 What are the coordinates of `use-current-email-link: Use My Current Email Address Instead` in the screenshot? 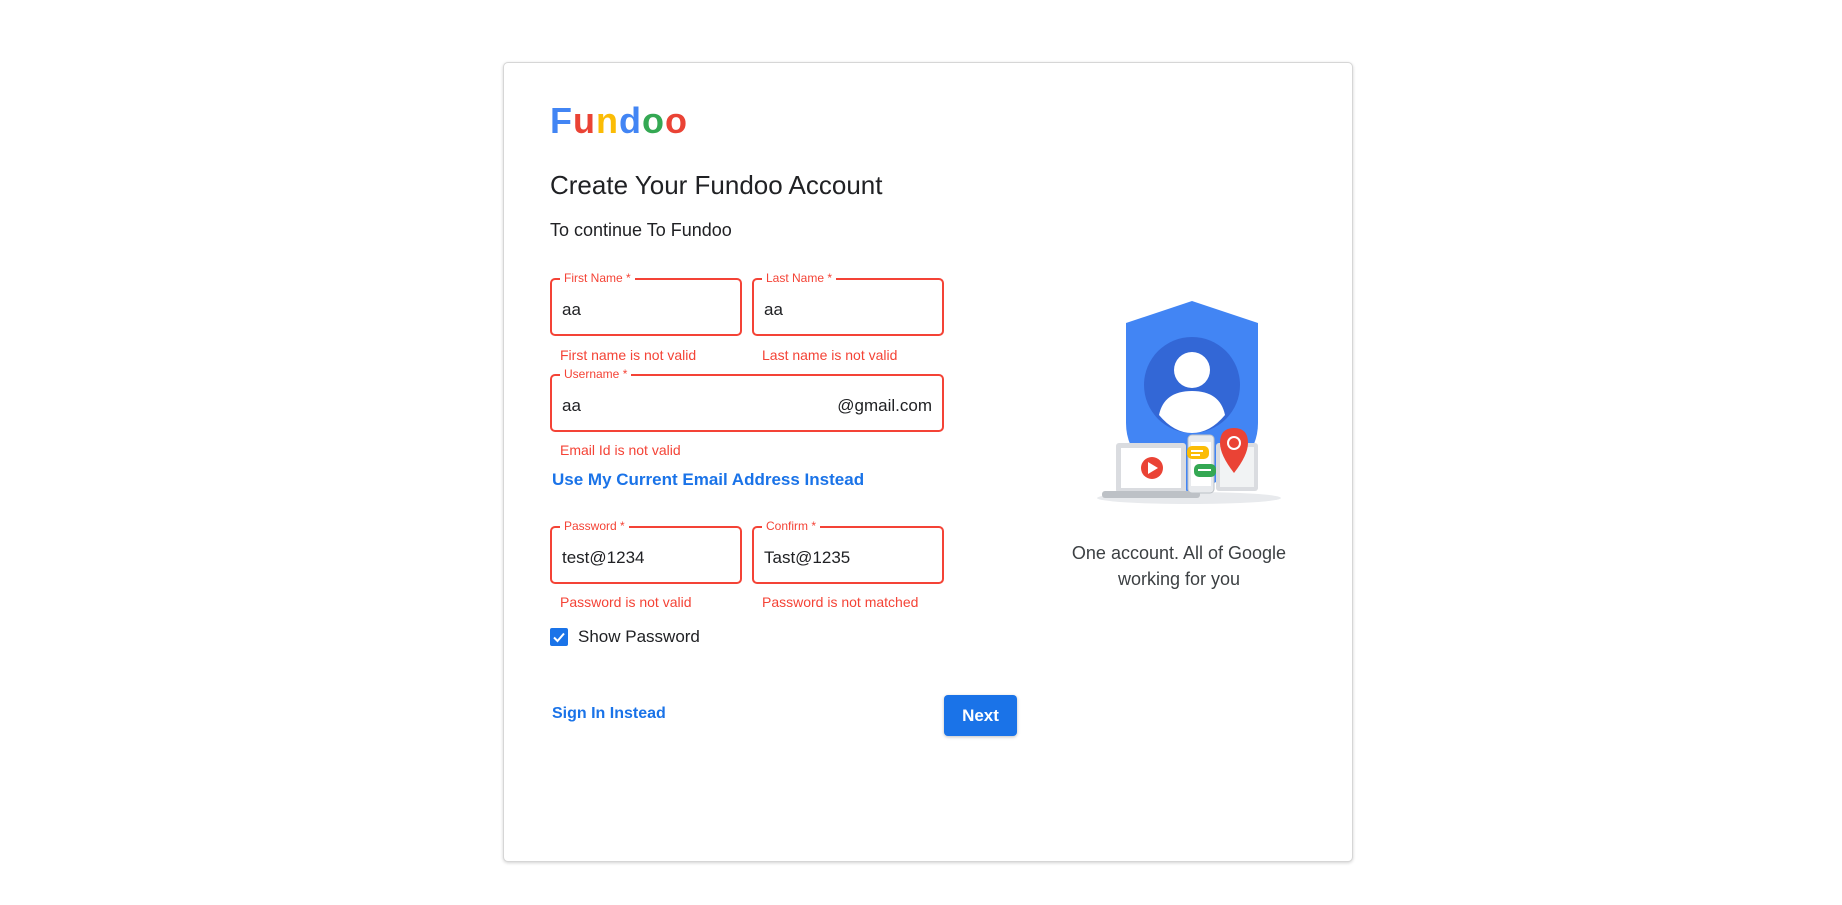 It's located at (708, 480).